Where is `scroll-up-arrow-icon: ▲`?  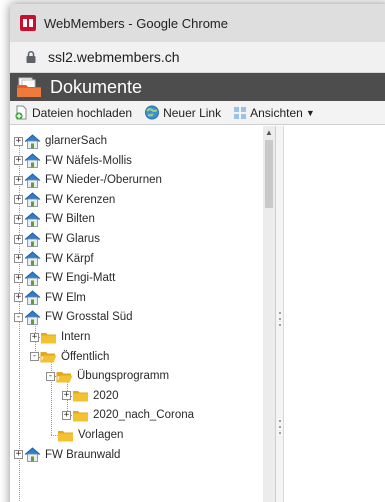 scroll-up-arrow-icon: ▲ is located at coordinates (269, 132).